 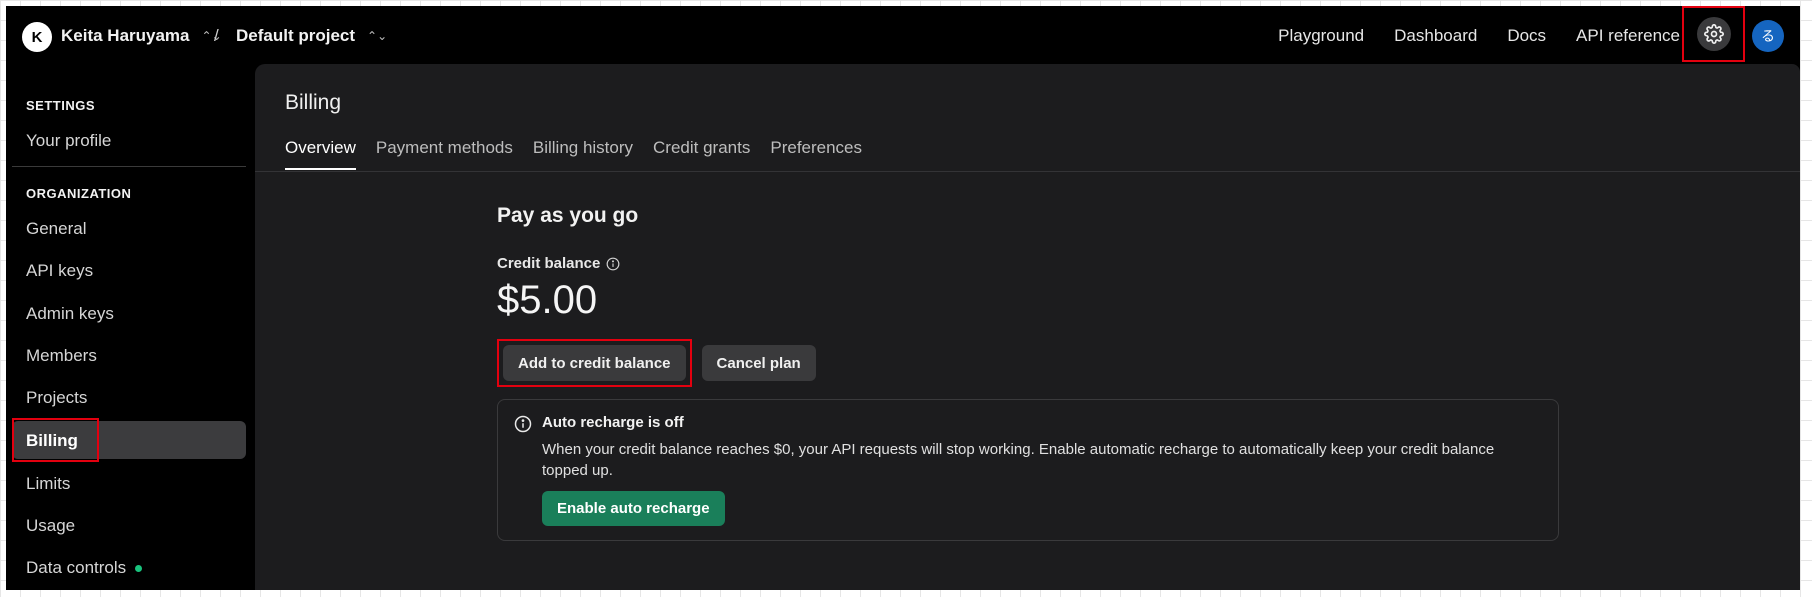 I want to click on credit-balance-value: $5.00, so click(x=547, y=300).